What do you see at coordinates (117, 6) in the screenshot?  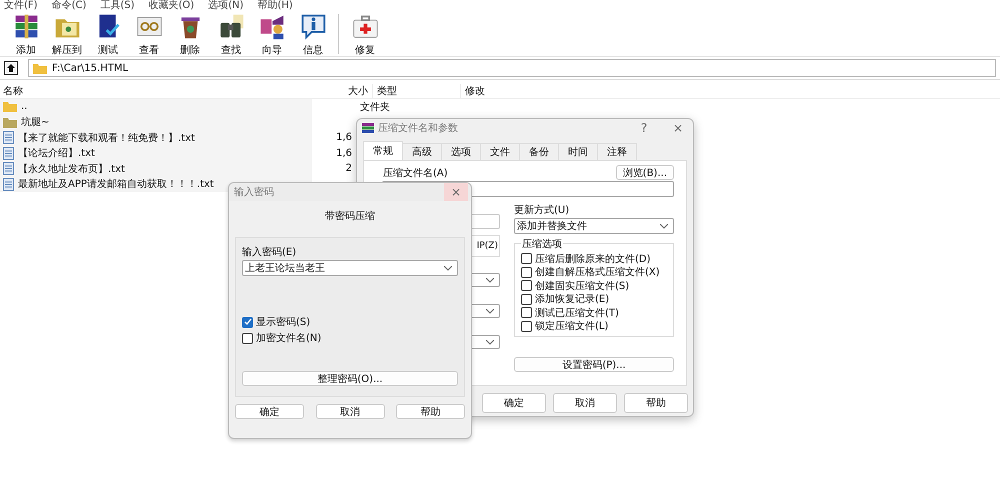 I see `menu-item: 工具(S)` at bounding box center [117, 6].